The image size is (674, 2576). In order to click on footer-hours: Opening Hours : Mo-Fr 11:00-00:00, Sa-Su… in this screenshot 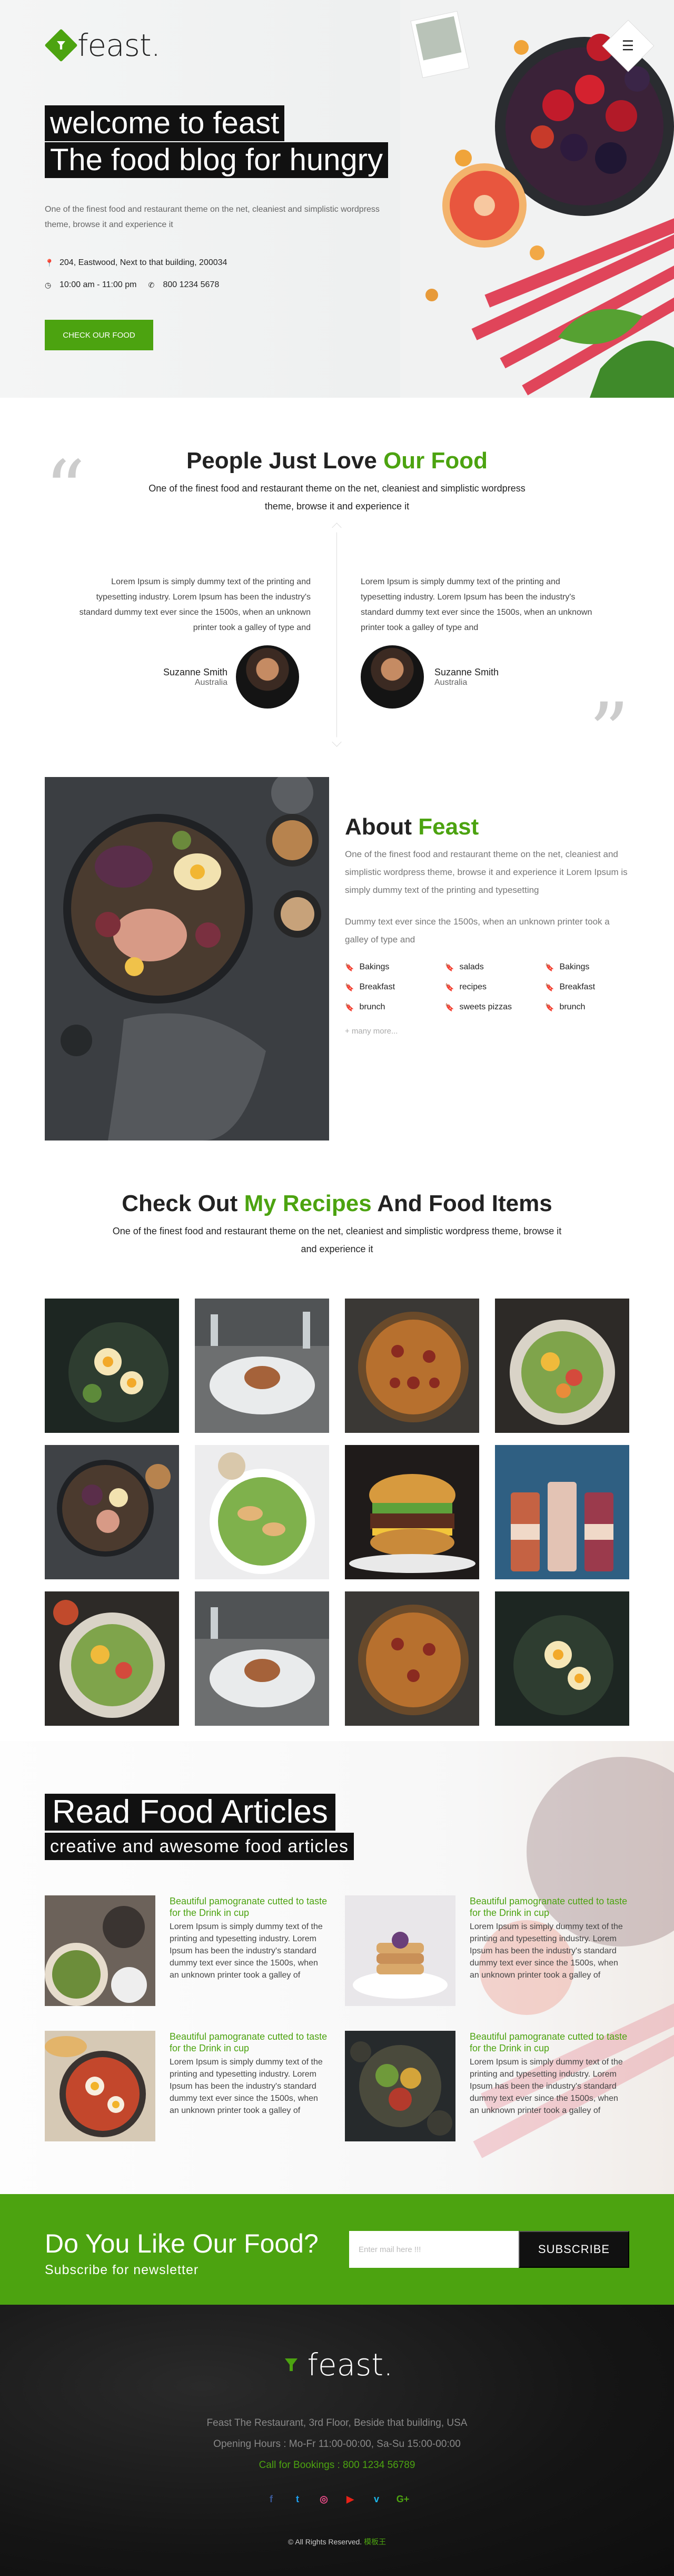, I will do `click(337, 2444)`.